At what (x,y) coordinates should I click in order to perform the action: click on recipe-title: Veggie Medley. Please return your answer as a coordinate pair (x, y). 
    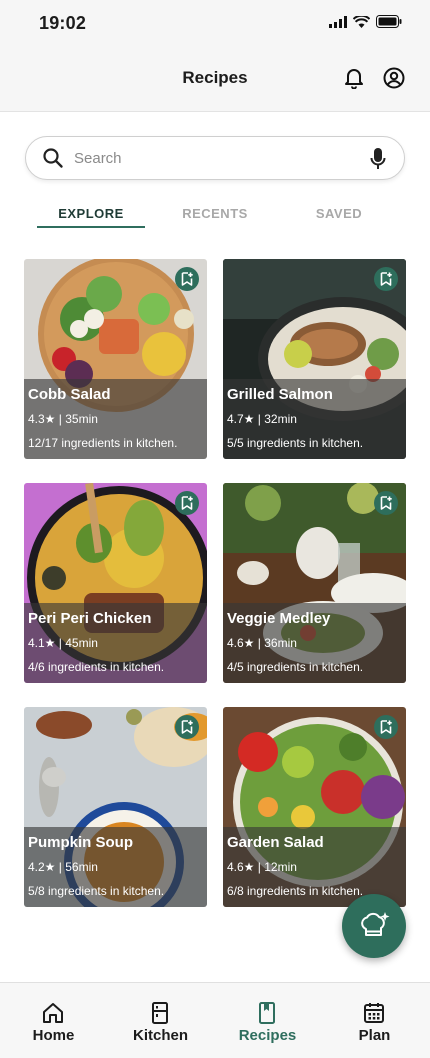
    Looking at the image, I should click on (279, 618).